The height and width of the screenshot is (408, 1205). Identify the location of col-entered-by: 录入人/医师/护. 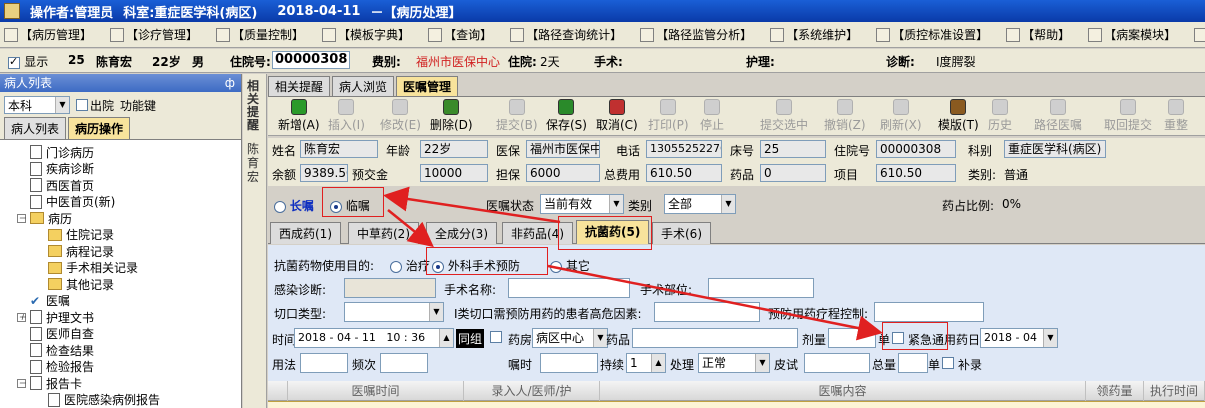
(532, 391).